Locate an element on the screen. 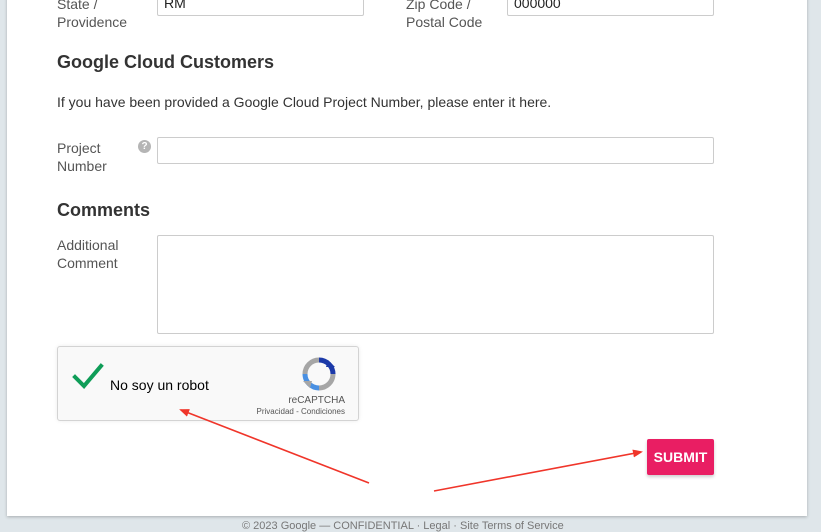  annotation-arrows is located at coordinates (411, 450).